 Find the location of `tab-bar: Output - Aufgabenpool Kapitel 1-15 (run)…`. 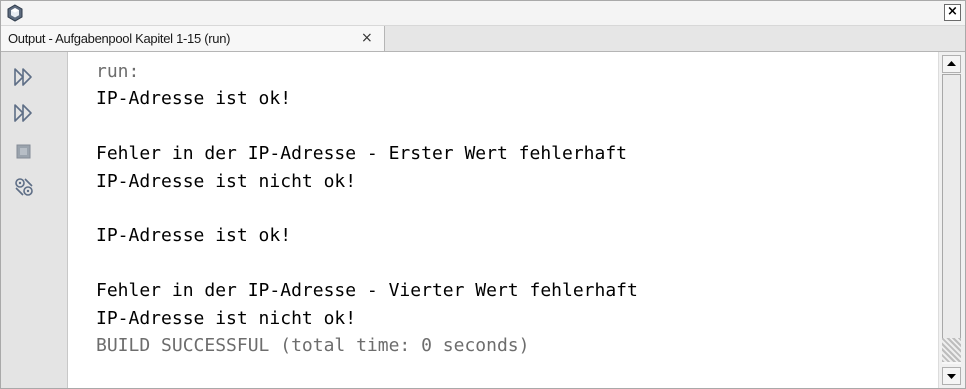

tab-bar: Output - Aufgabenpool Kapitel 1-15 (run)… is located at coordinates (483, 39).